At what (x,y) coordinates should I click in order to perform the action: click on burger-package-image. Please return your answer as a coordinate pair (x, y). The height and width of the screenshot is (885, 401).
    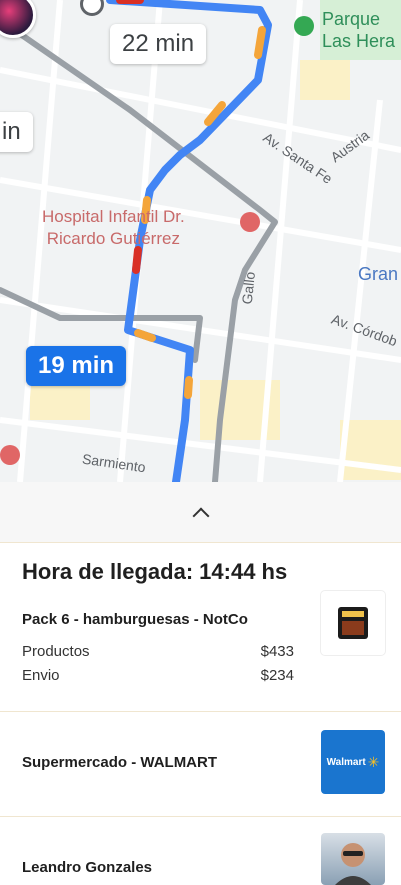
    Looking at the image, I should click on (353, 623).